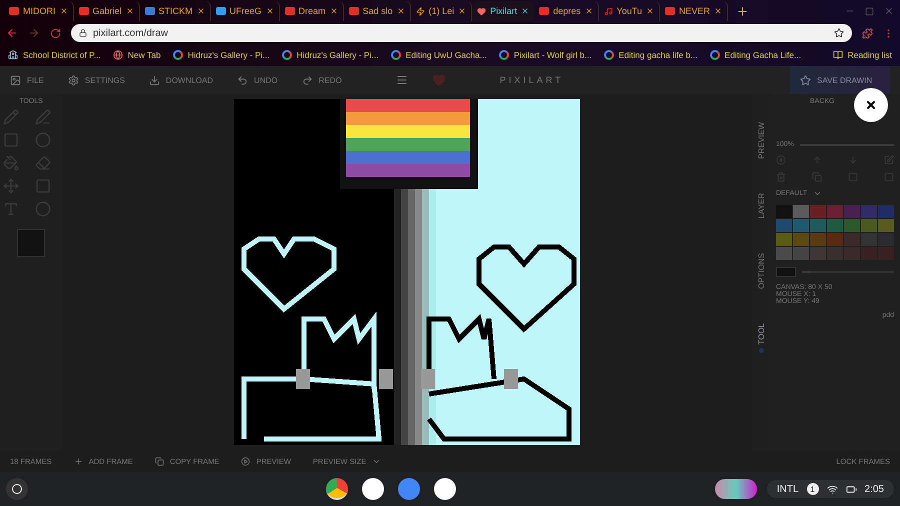 The width and height of the screenshot is (900, 506). I want to click on browser-tab: Dream, so click(312, 11).